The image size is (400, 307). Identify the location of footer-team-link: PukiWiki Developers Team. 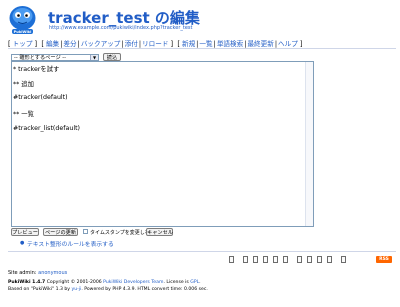
(133, 282).